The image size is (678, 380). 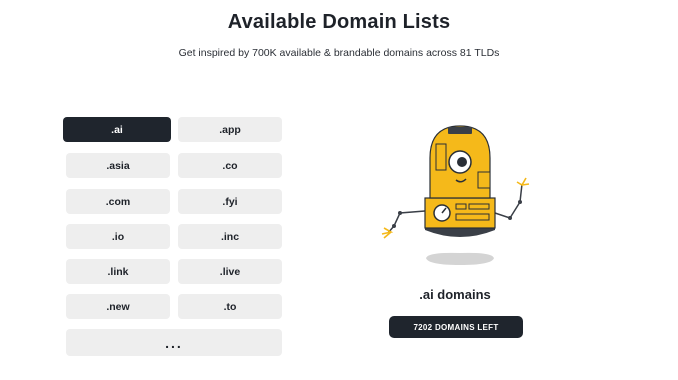 What do you see at coordinates (230, 271) in the screenshot?
I see `tld-button-live: .live` at bounding box center [230, 271].